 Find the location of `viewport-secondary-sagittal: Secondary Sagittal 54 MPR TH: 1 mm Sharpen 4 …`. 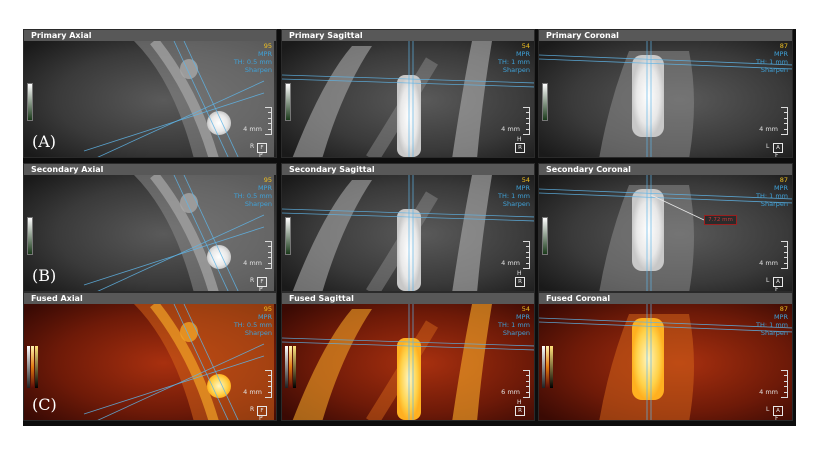

viewport-secondary-sagittal: Secondary Sagittal 54 MPR TH: 1 mm Sharpen 4 … is located at coordinates (408, 227).